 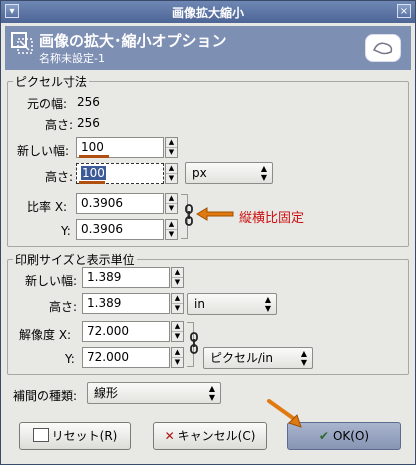 What do you see at coordinates (47, 104) in the screenshot?
I see `orig-width-label: 元の幅:` at bounding box center [47, 104].